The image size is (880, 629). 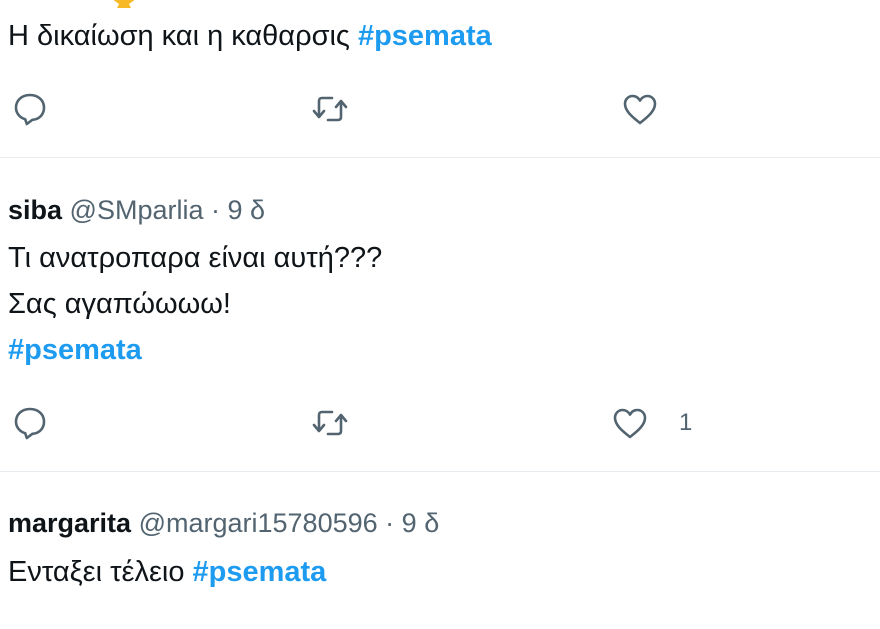 I want to click on tweet-text: Η δικαίωση και η καθαρσις #psemata, so click(x=250, y=36).